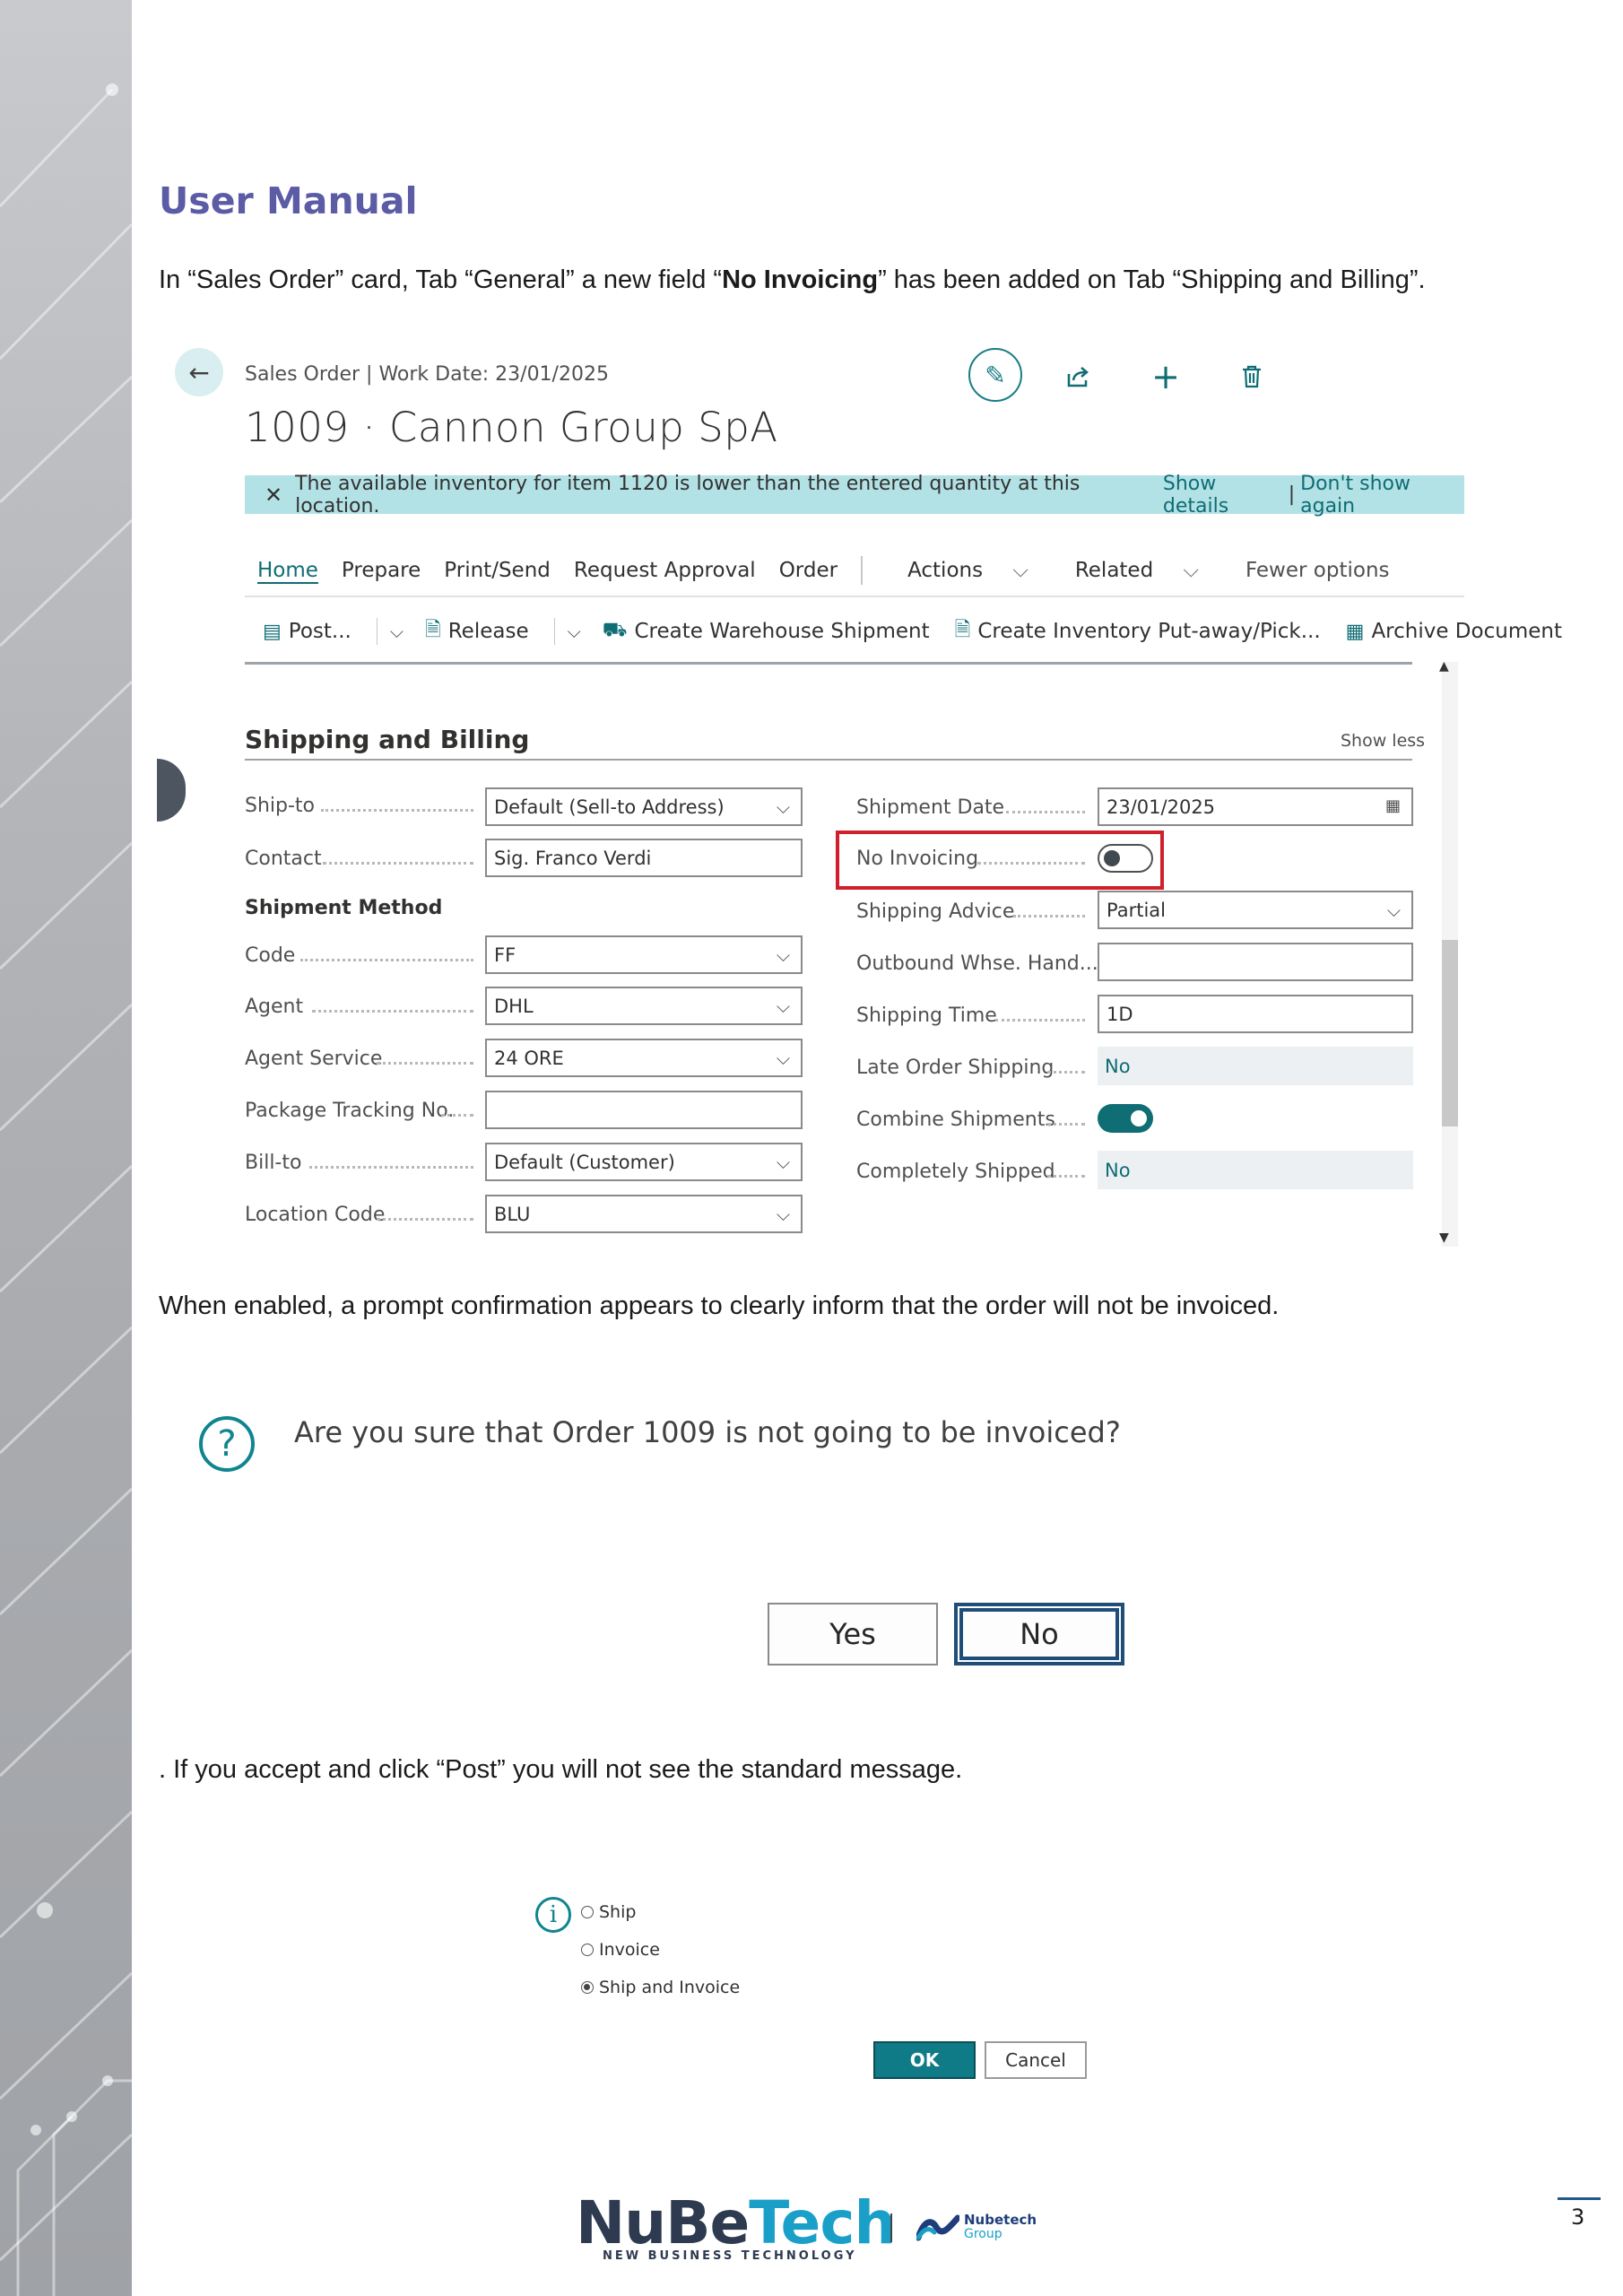  What do you see at coordinates (287, 570) in the screenshot?
I see `tab-home: Home` at bounding box center [287, 570].